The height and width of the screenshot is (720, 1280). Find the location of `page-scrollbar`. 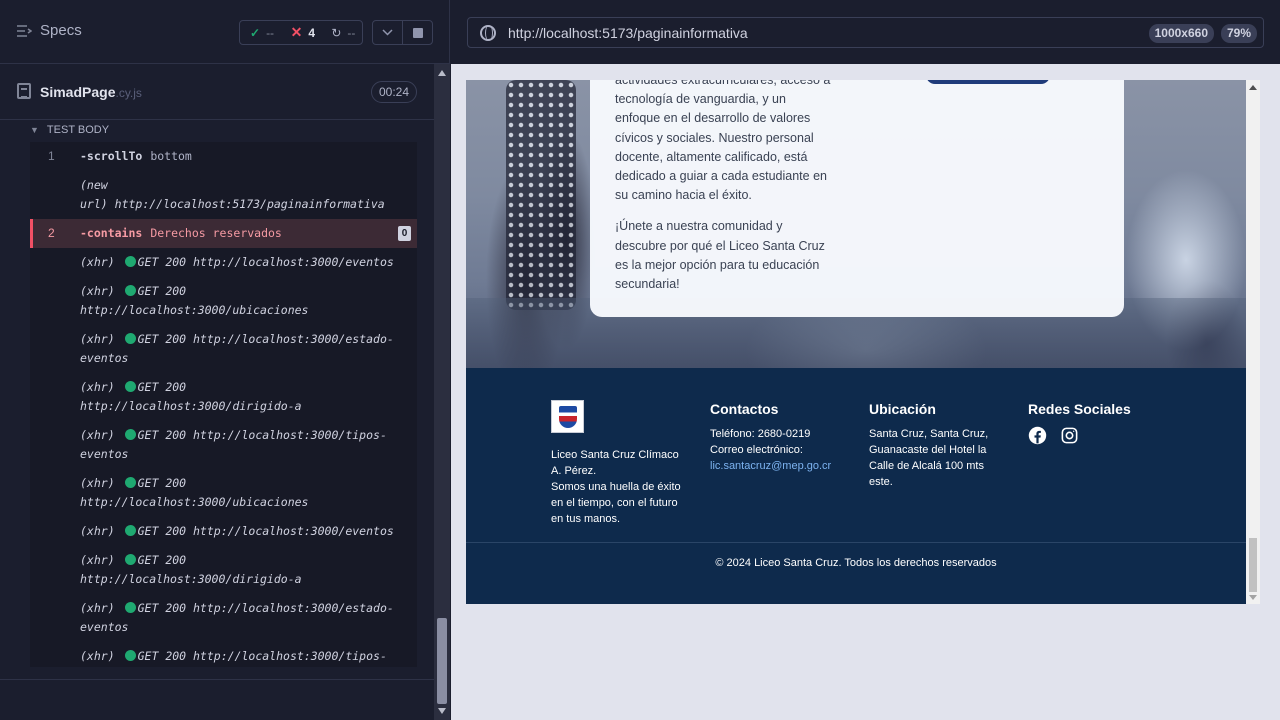

page-scrollbar is located at coordinates (1253, 342).